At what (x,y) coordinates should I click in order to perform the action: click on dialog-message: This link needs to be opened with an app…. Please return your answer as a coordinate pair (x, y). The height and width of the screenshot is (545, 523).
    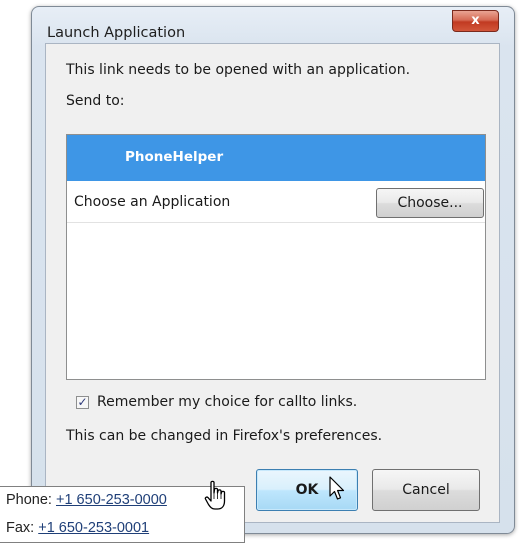
    Looking at the image, I should click on (238, 70).